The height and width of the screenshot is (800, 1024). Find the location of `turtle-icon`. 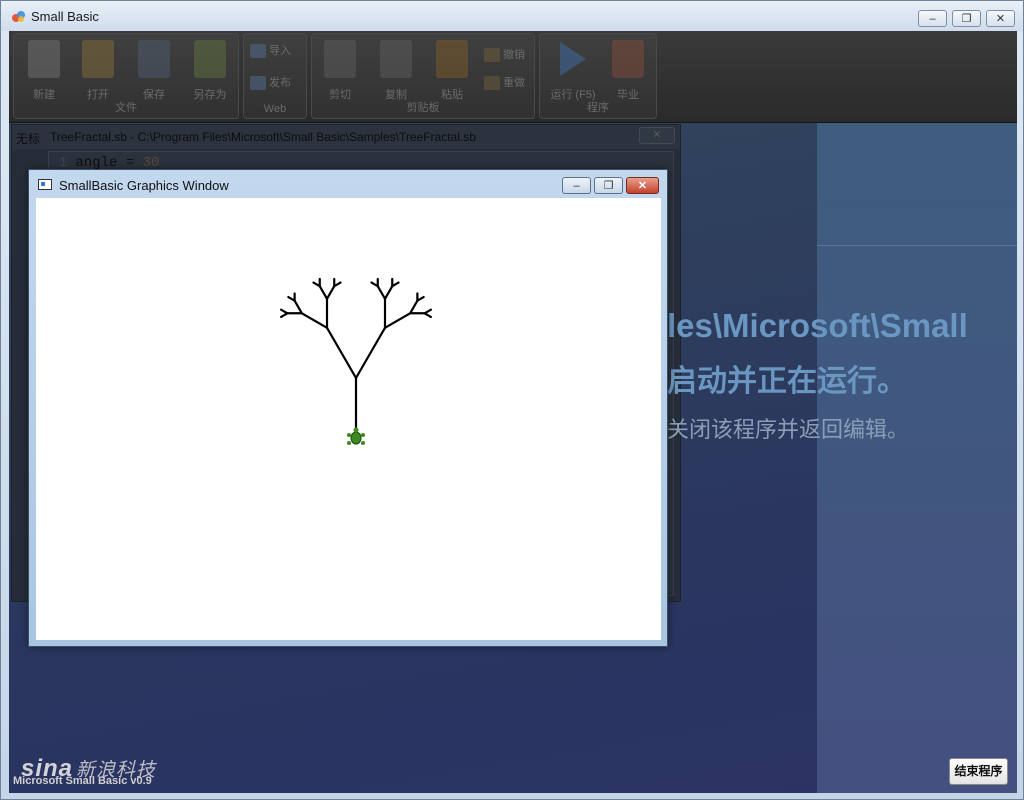

turtle-icon is located at coordinates (356, 436).